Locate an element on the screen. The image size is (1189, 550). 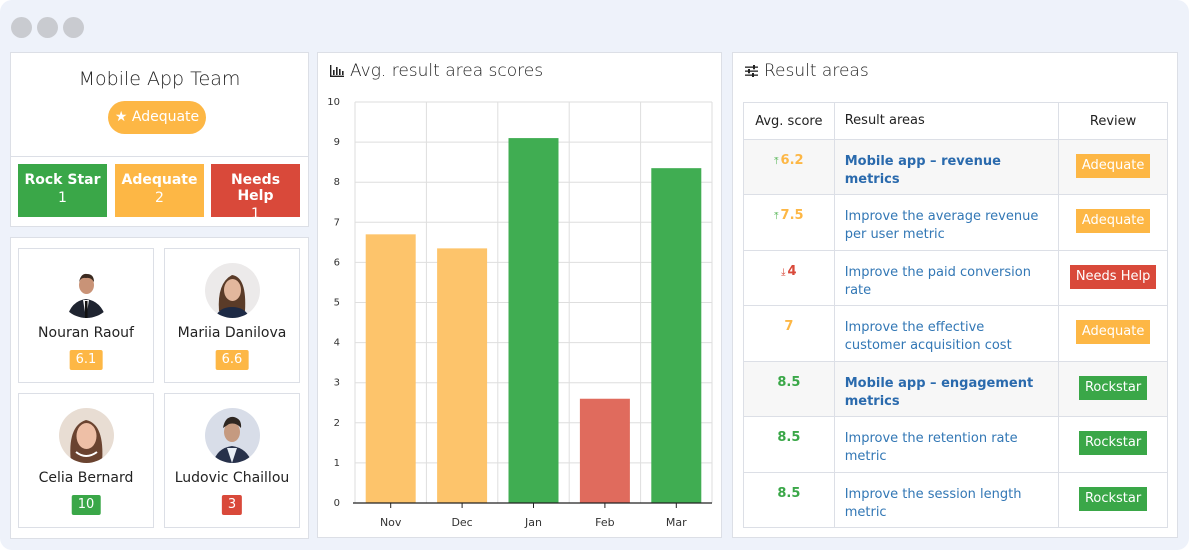
y-tick-label: 2 is located at coordinates (337, 423).